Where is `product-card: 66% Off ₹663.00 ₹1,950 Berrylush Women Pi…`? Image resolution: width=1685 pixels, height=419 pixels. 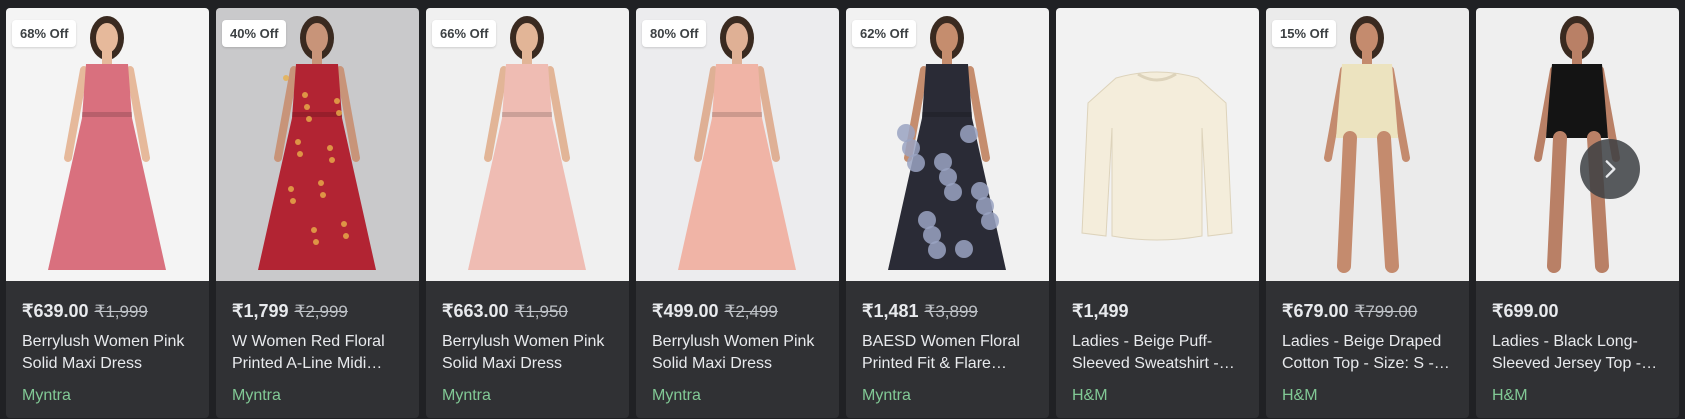 product-card: 66% Off ₹663.00 ₹1,950 Berrylush Women Pi… is located at coordinates (527, 213).